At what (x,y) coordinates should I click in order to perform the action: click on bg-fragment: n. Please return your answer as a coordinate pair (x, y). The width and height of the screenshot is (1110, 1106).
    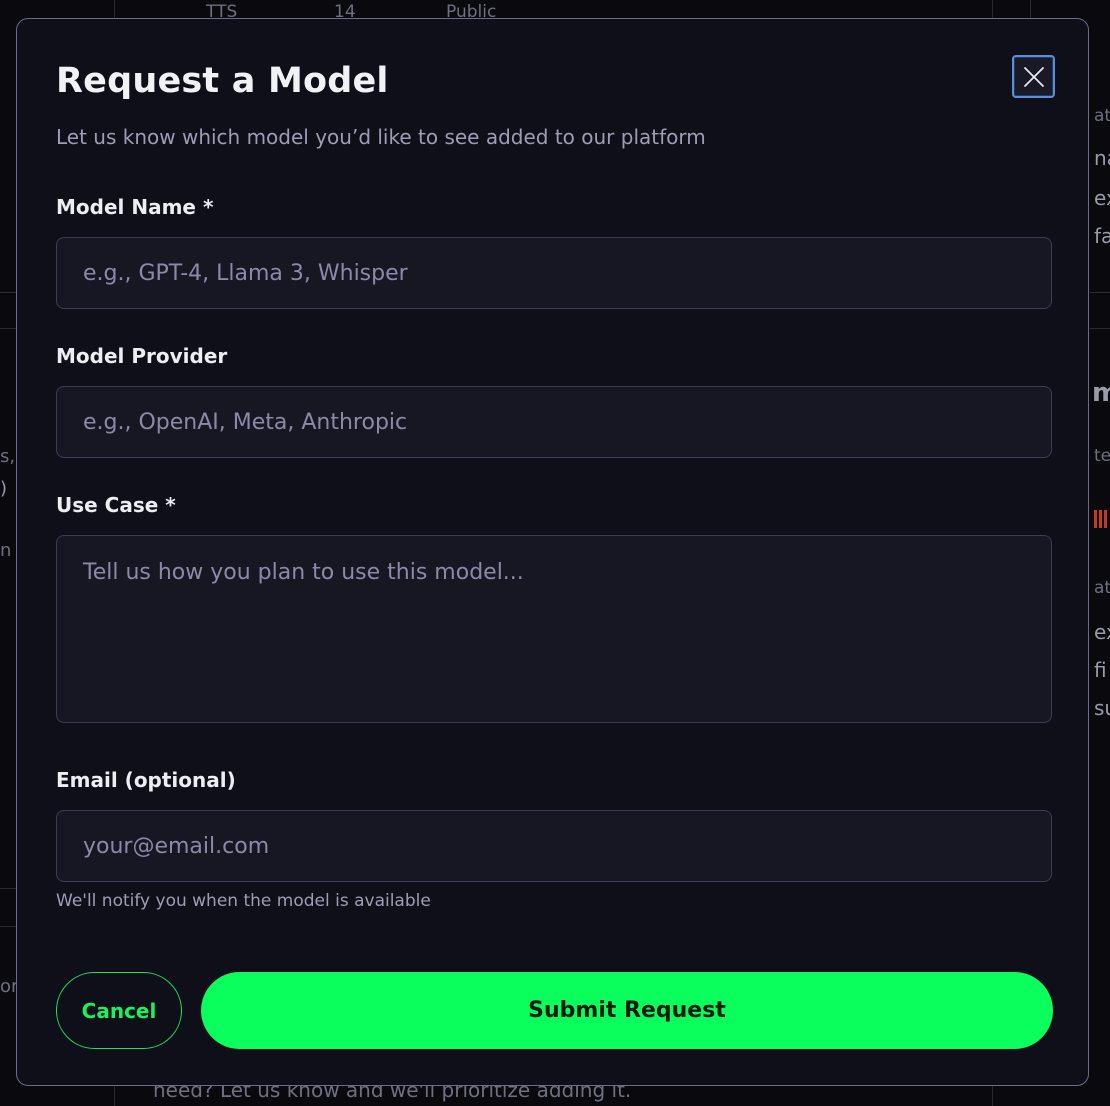
    Looking at the image, I should click on (6, 550).